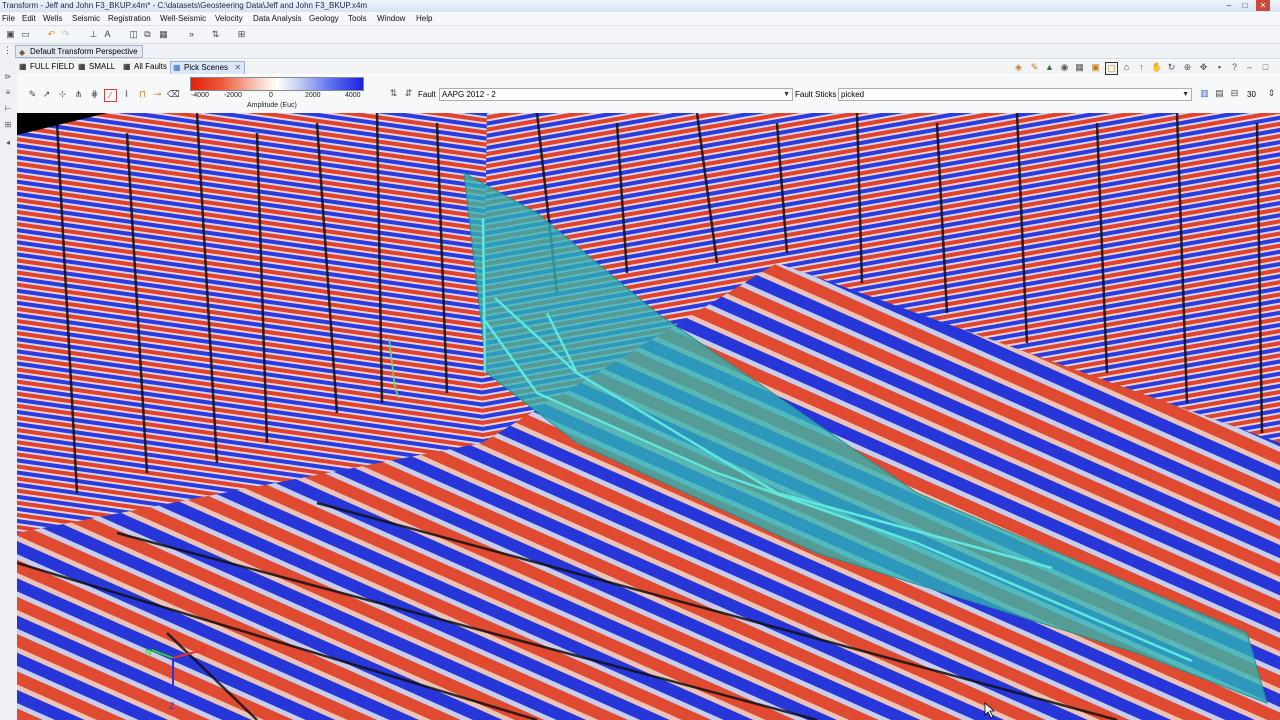 Image resolution: width=1280 pixels, height=720 pixels. I want to click on trace-icon: ⌇, so click(126, 94).